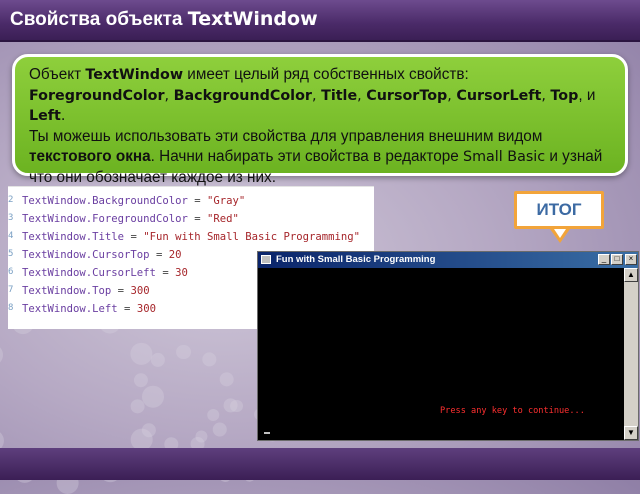  Describe the element at coordinates (90, 156) in the screenshot. I see `intro-highlight: текстового окна` at that location.